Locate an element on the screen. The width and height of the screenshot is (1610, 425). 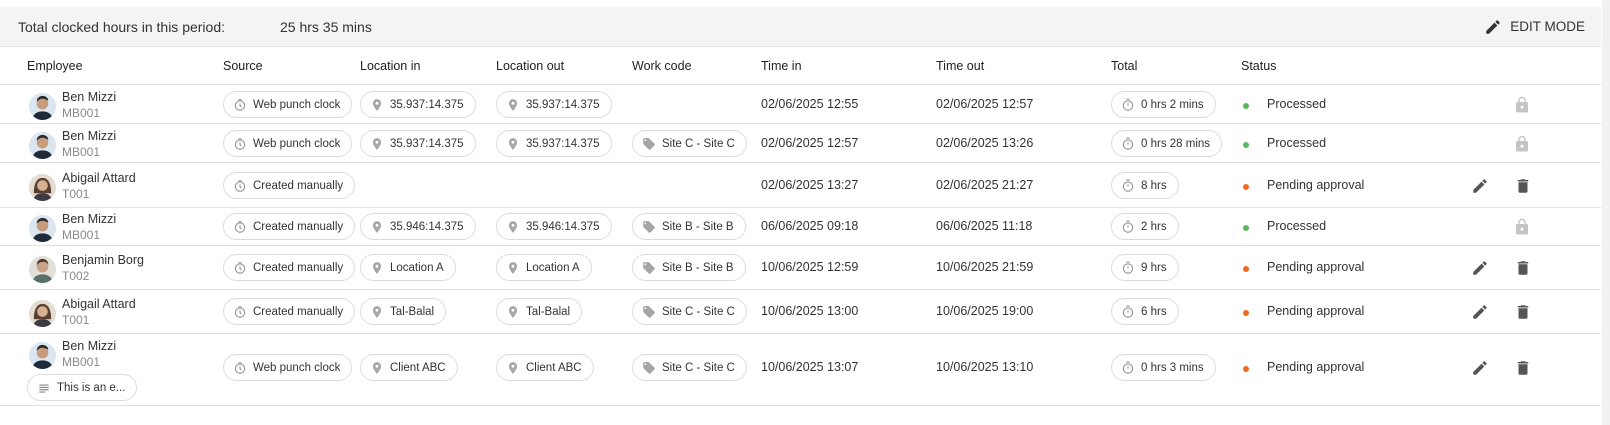
location-out-chip-label: 35.937:14.375 is located at coordinates (563, 104).